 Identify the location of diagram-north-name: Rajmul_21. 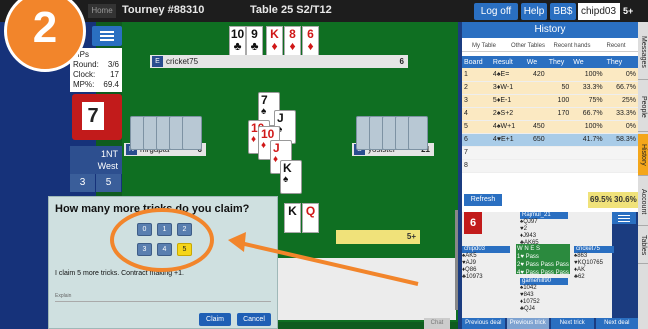
(544, 215).